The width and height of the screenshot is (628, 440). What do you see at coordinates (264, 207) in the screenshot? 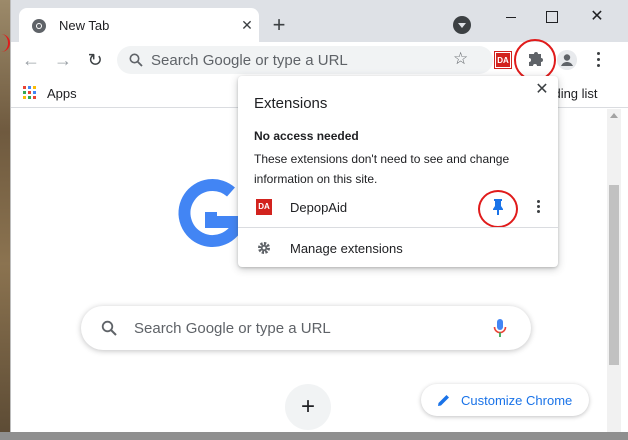
I see `depopaid-icon: DA` at bounding box center [264, 207].